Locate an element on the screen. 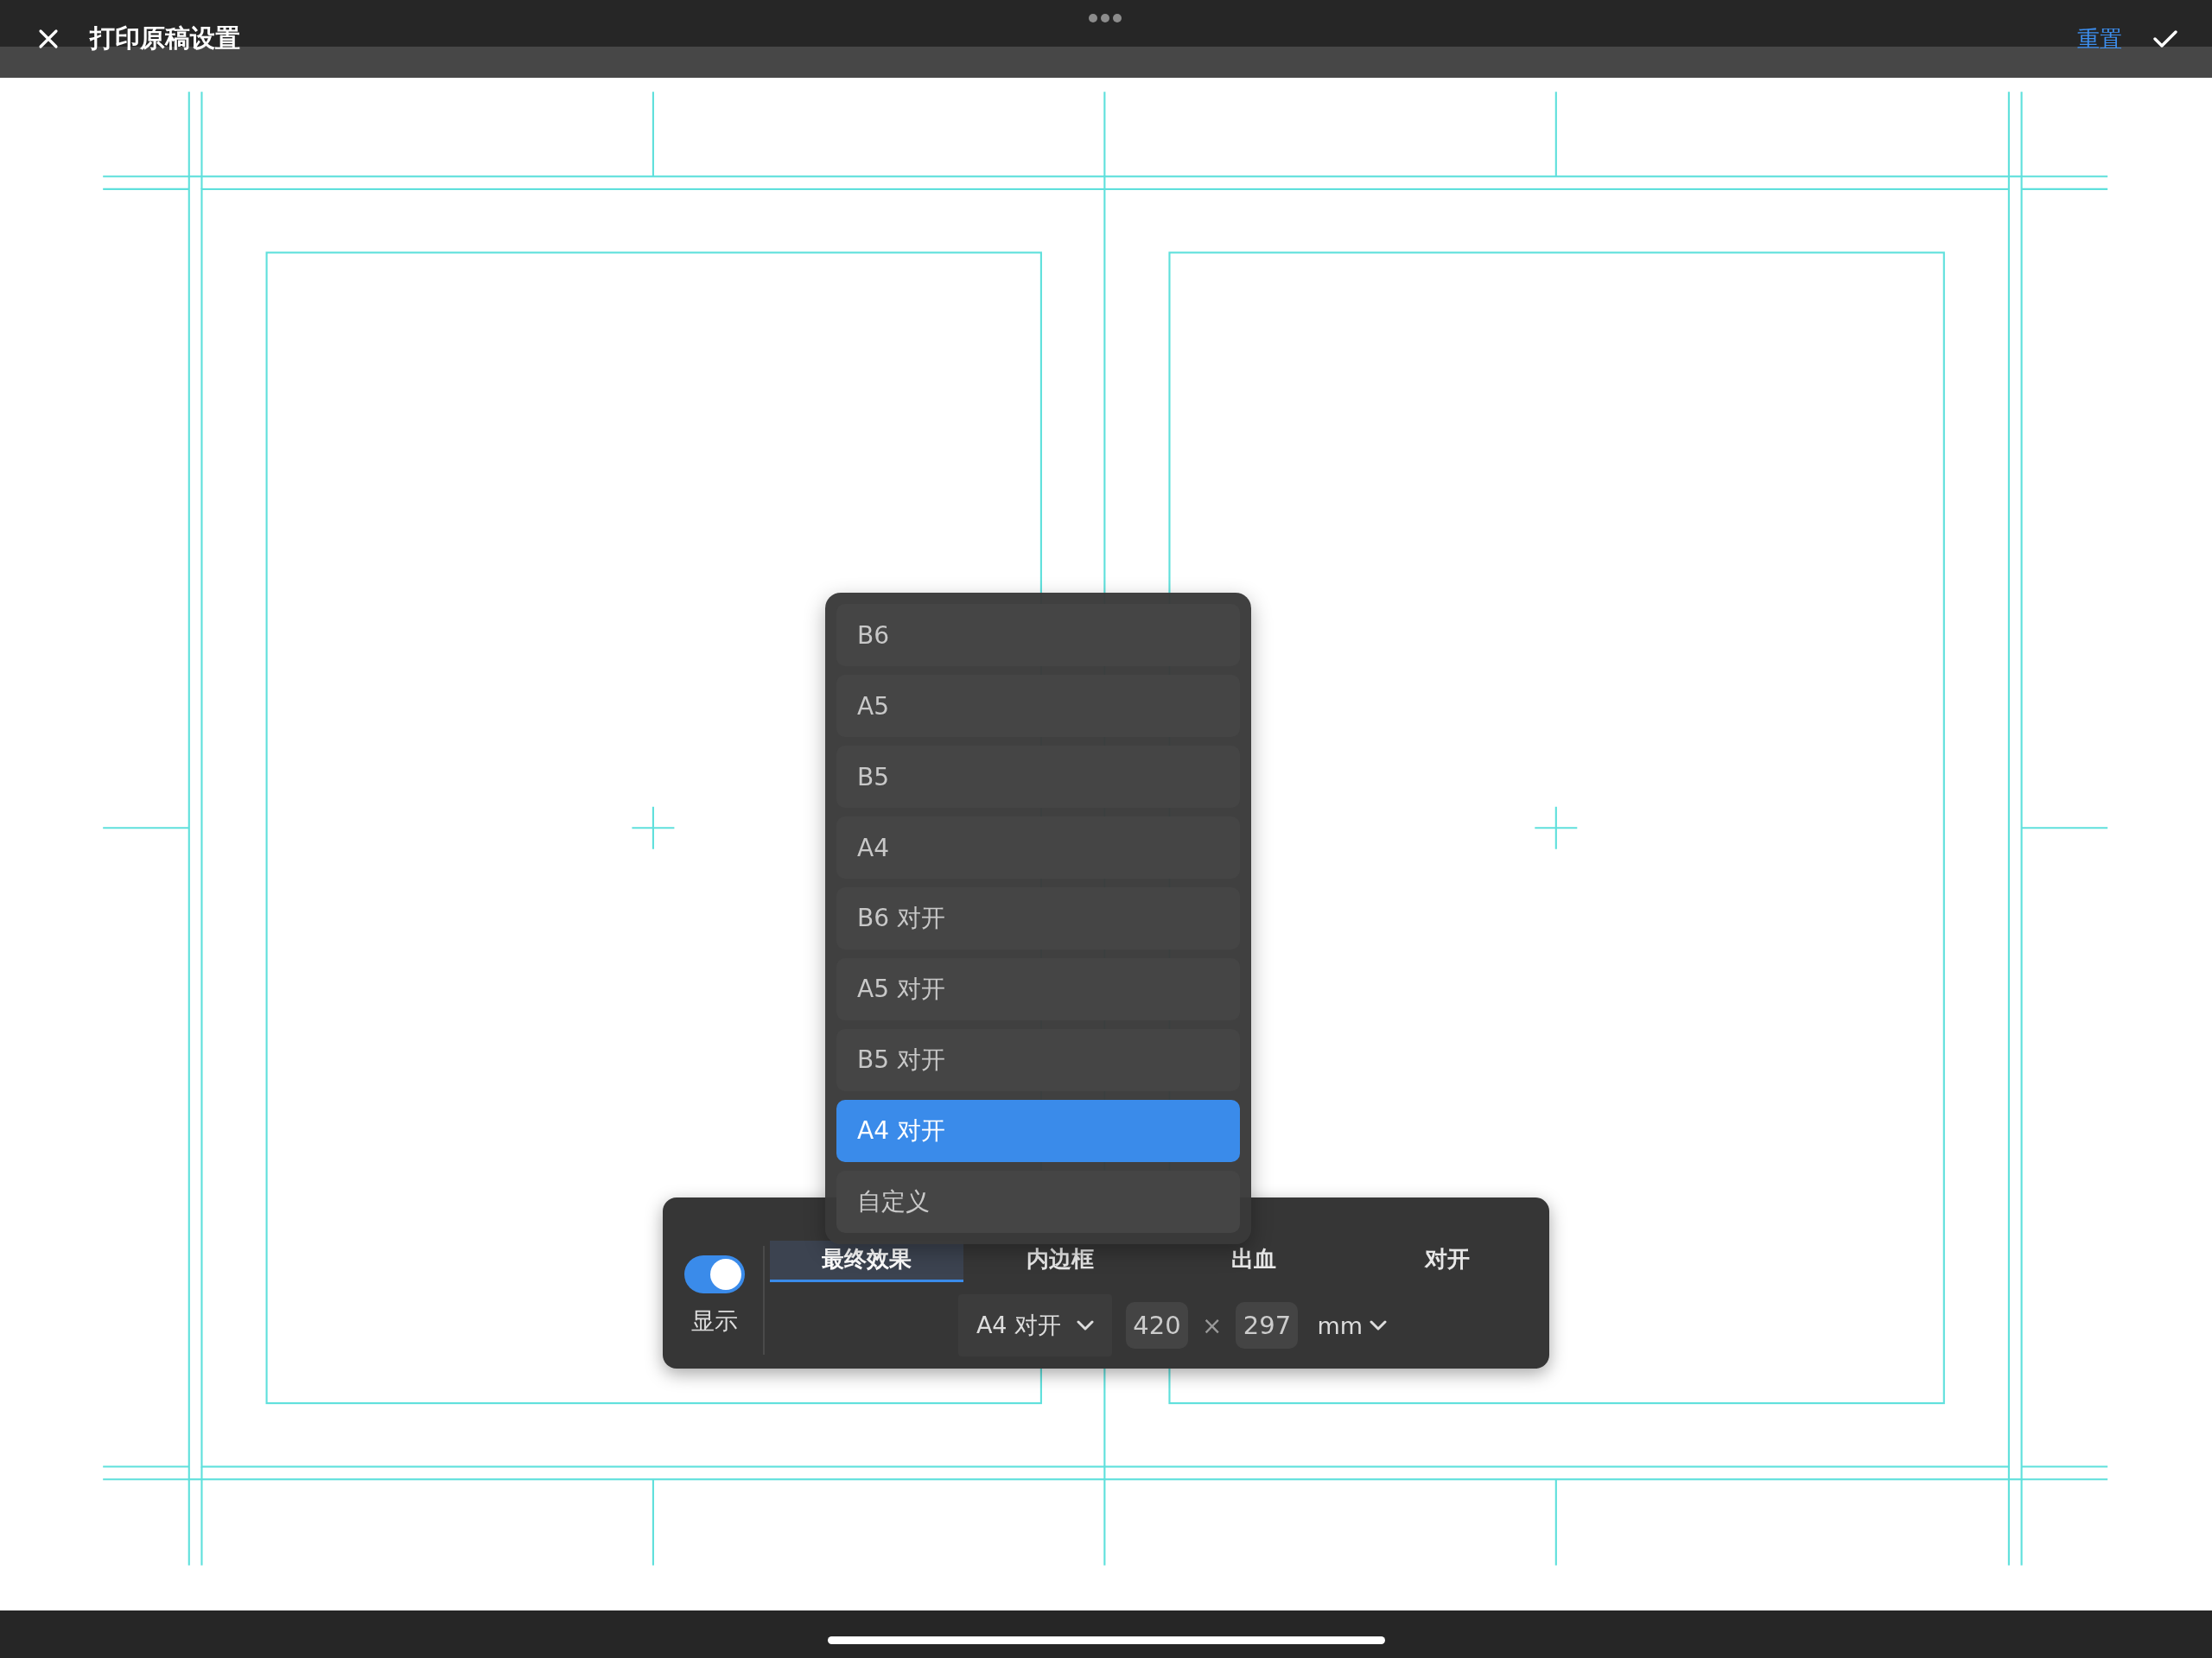 The width and height of the screenshot is (2212, 1658). toggle-switch is located at coordinates (714, 1274).